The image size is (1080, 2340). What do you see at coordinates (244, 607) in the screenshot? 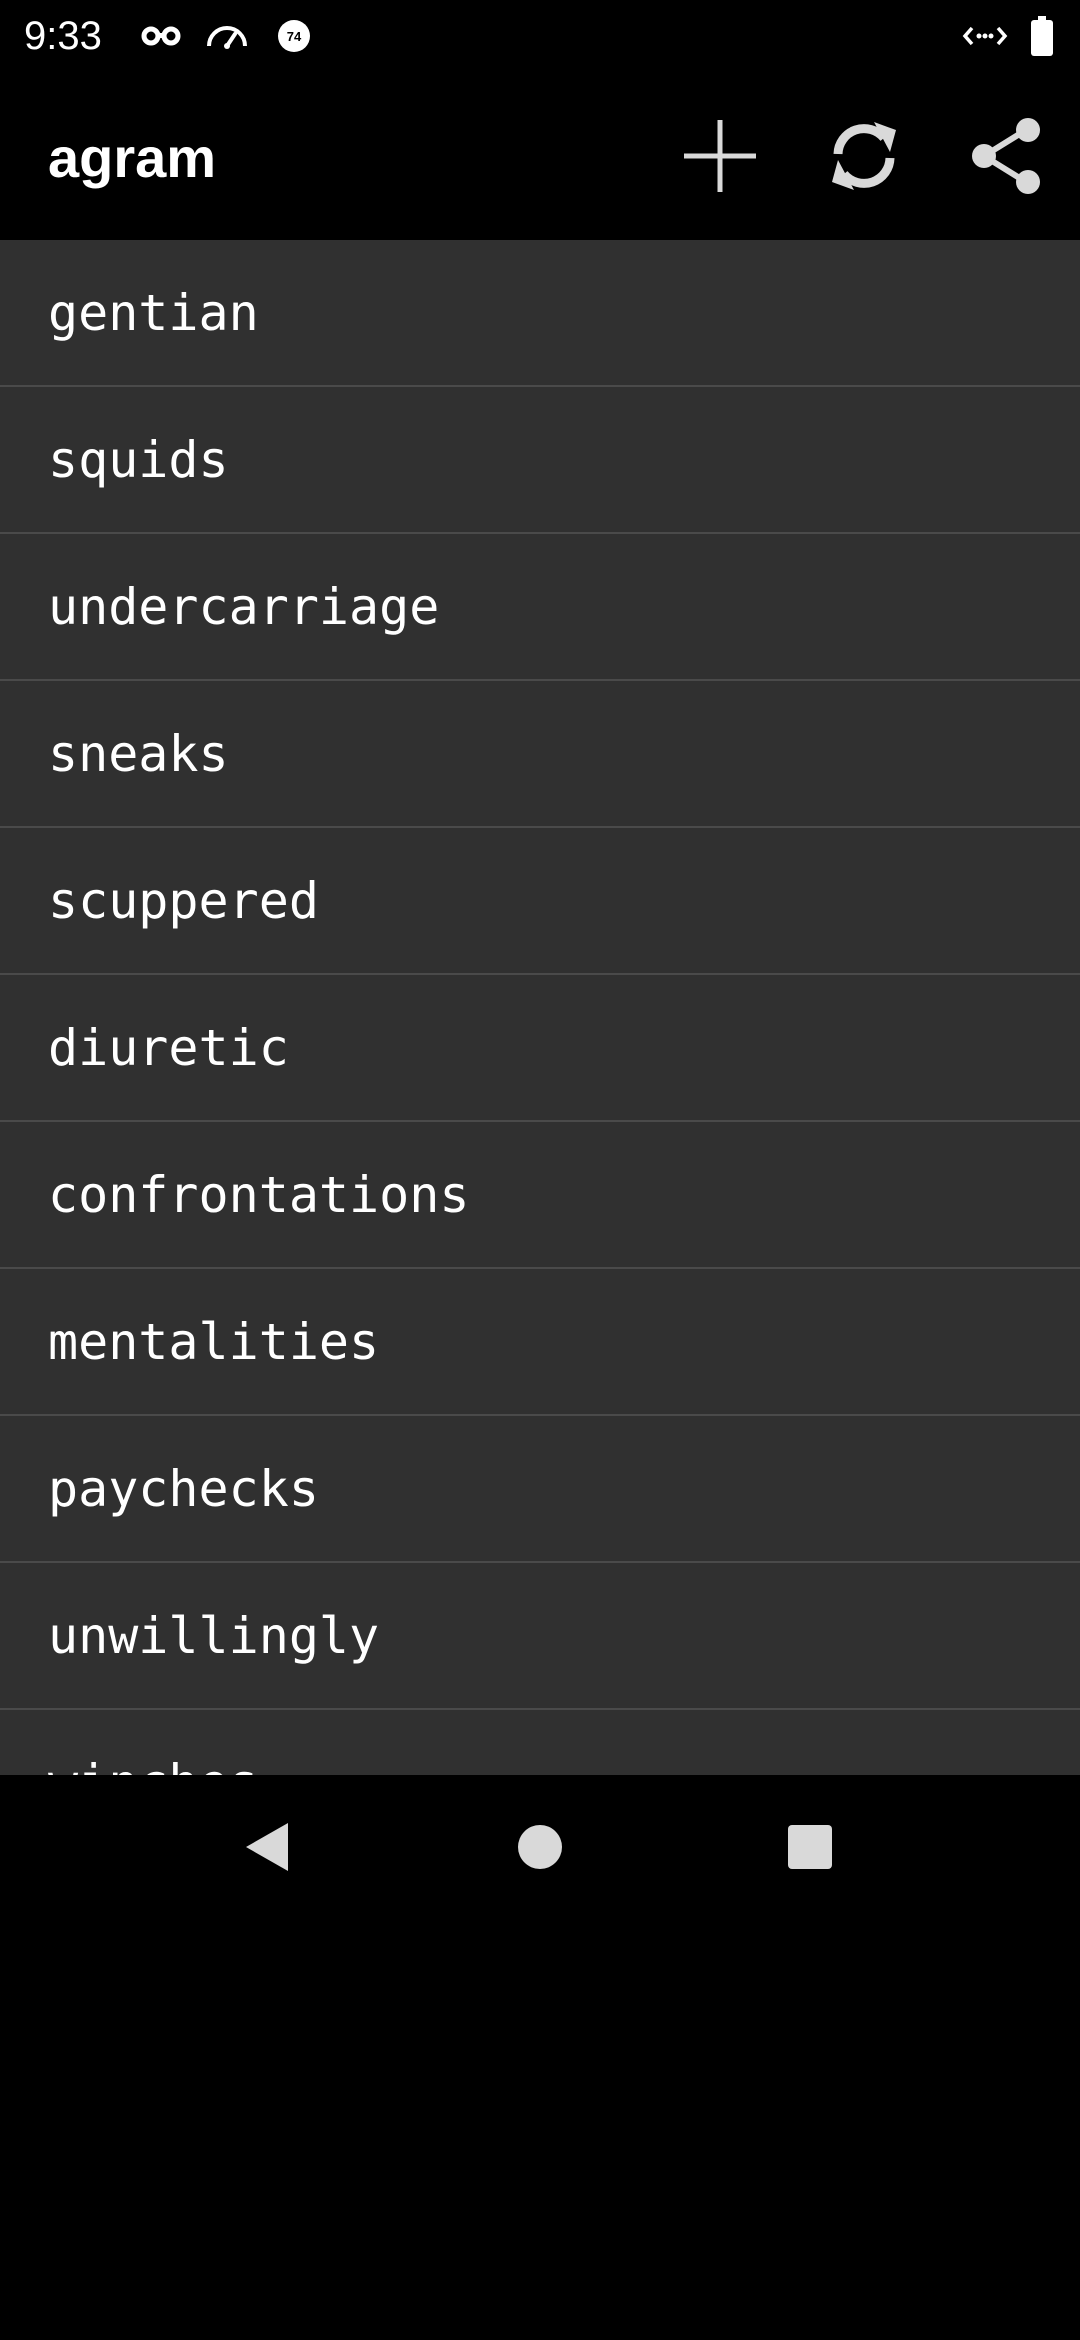
I see `list-item-label: undercarriage` at bounding box center [244, 607].